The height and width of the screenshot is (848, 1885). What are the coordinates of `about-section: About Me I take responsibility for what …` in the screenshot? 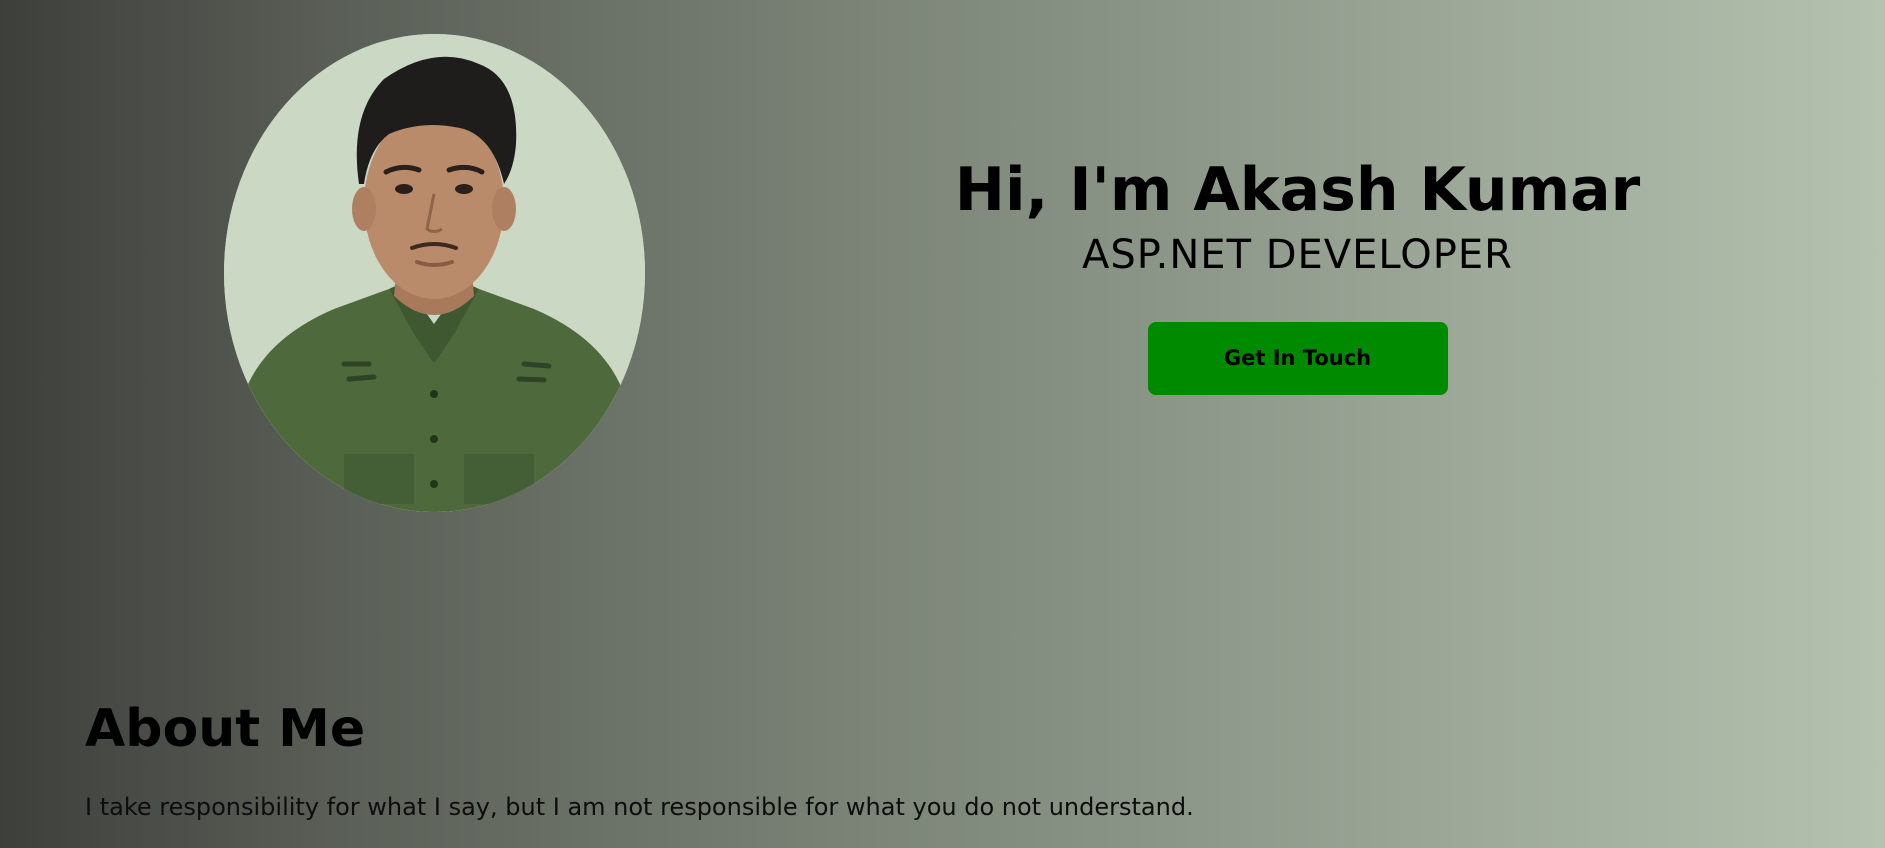 It's located at (945, 756).